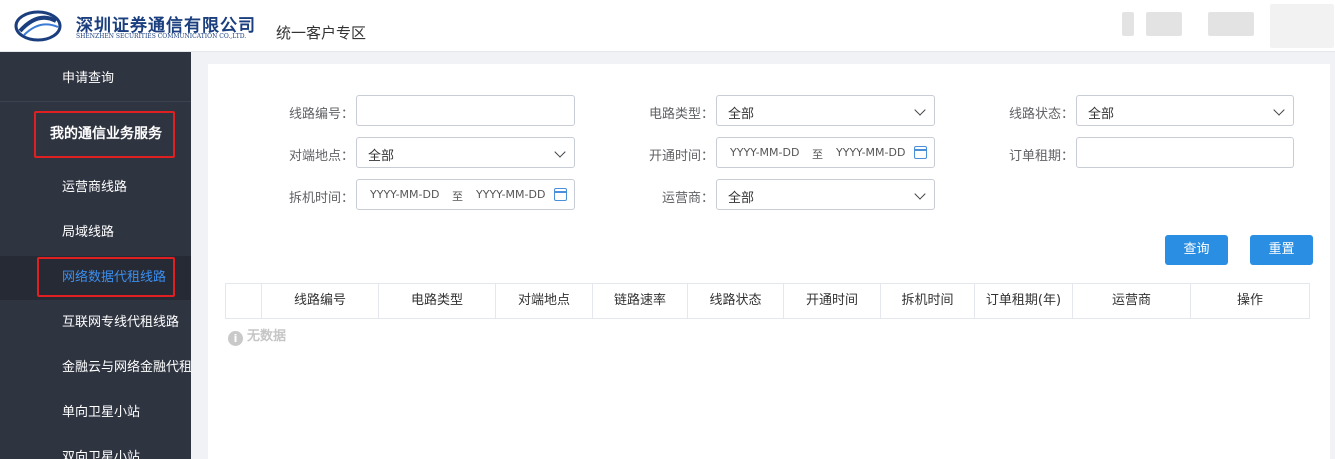  I want to click on operator-select: 全部, so click(825, 194).